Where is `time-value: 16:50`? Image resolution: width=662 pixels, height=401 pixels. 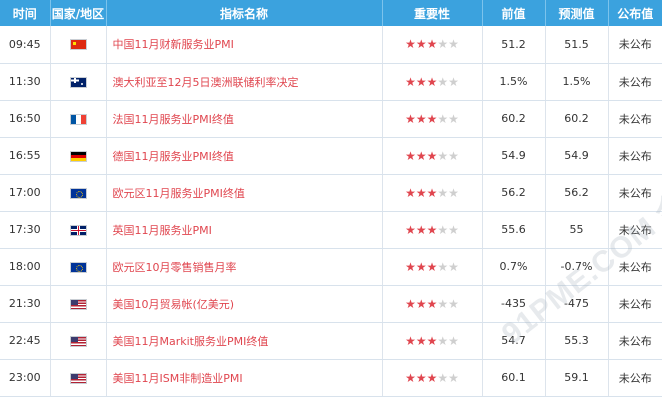
time-value: 16:50 is located at coordinates (24, 118).